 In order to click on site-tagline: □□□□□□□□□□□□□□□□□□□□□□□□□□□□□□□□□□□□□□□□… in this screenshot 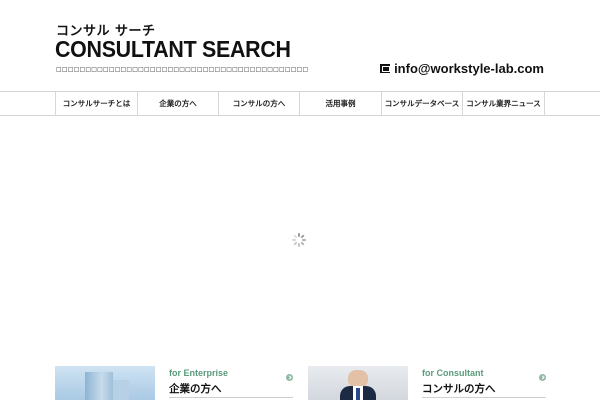, I will do `click(182, 69)`.